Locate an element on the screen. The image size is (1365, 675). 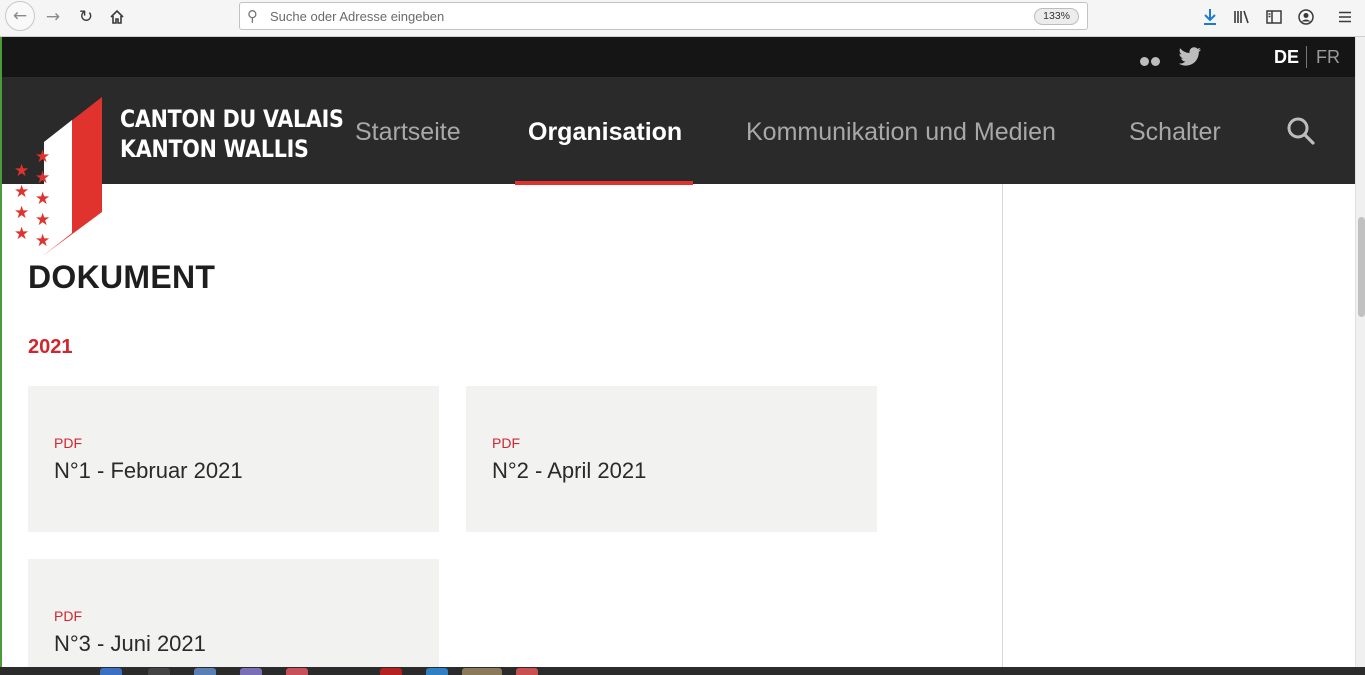
nav-organisation: Organisation is located at coordinates (605, 132).